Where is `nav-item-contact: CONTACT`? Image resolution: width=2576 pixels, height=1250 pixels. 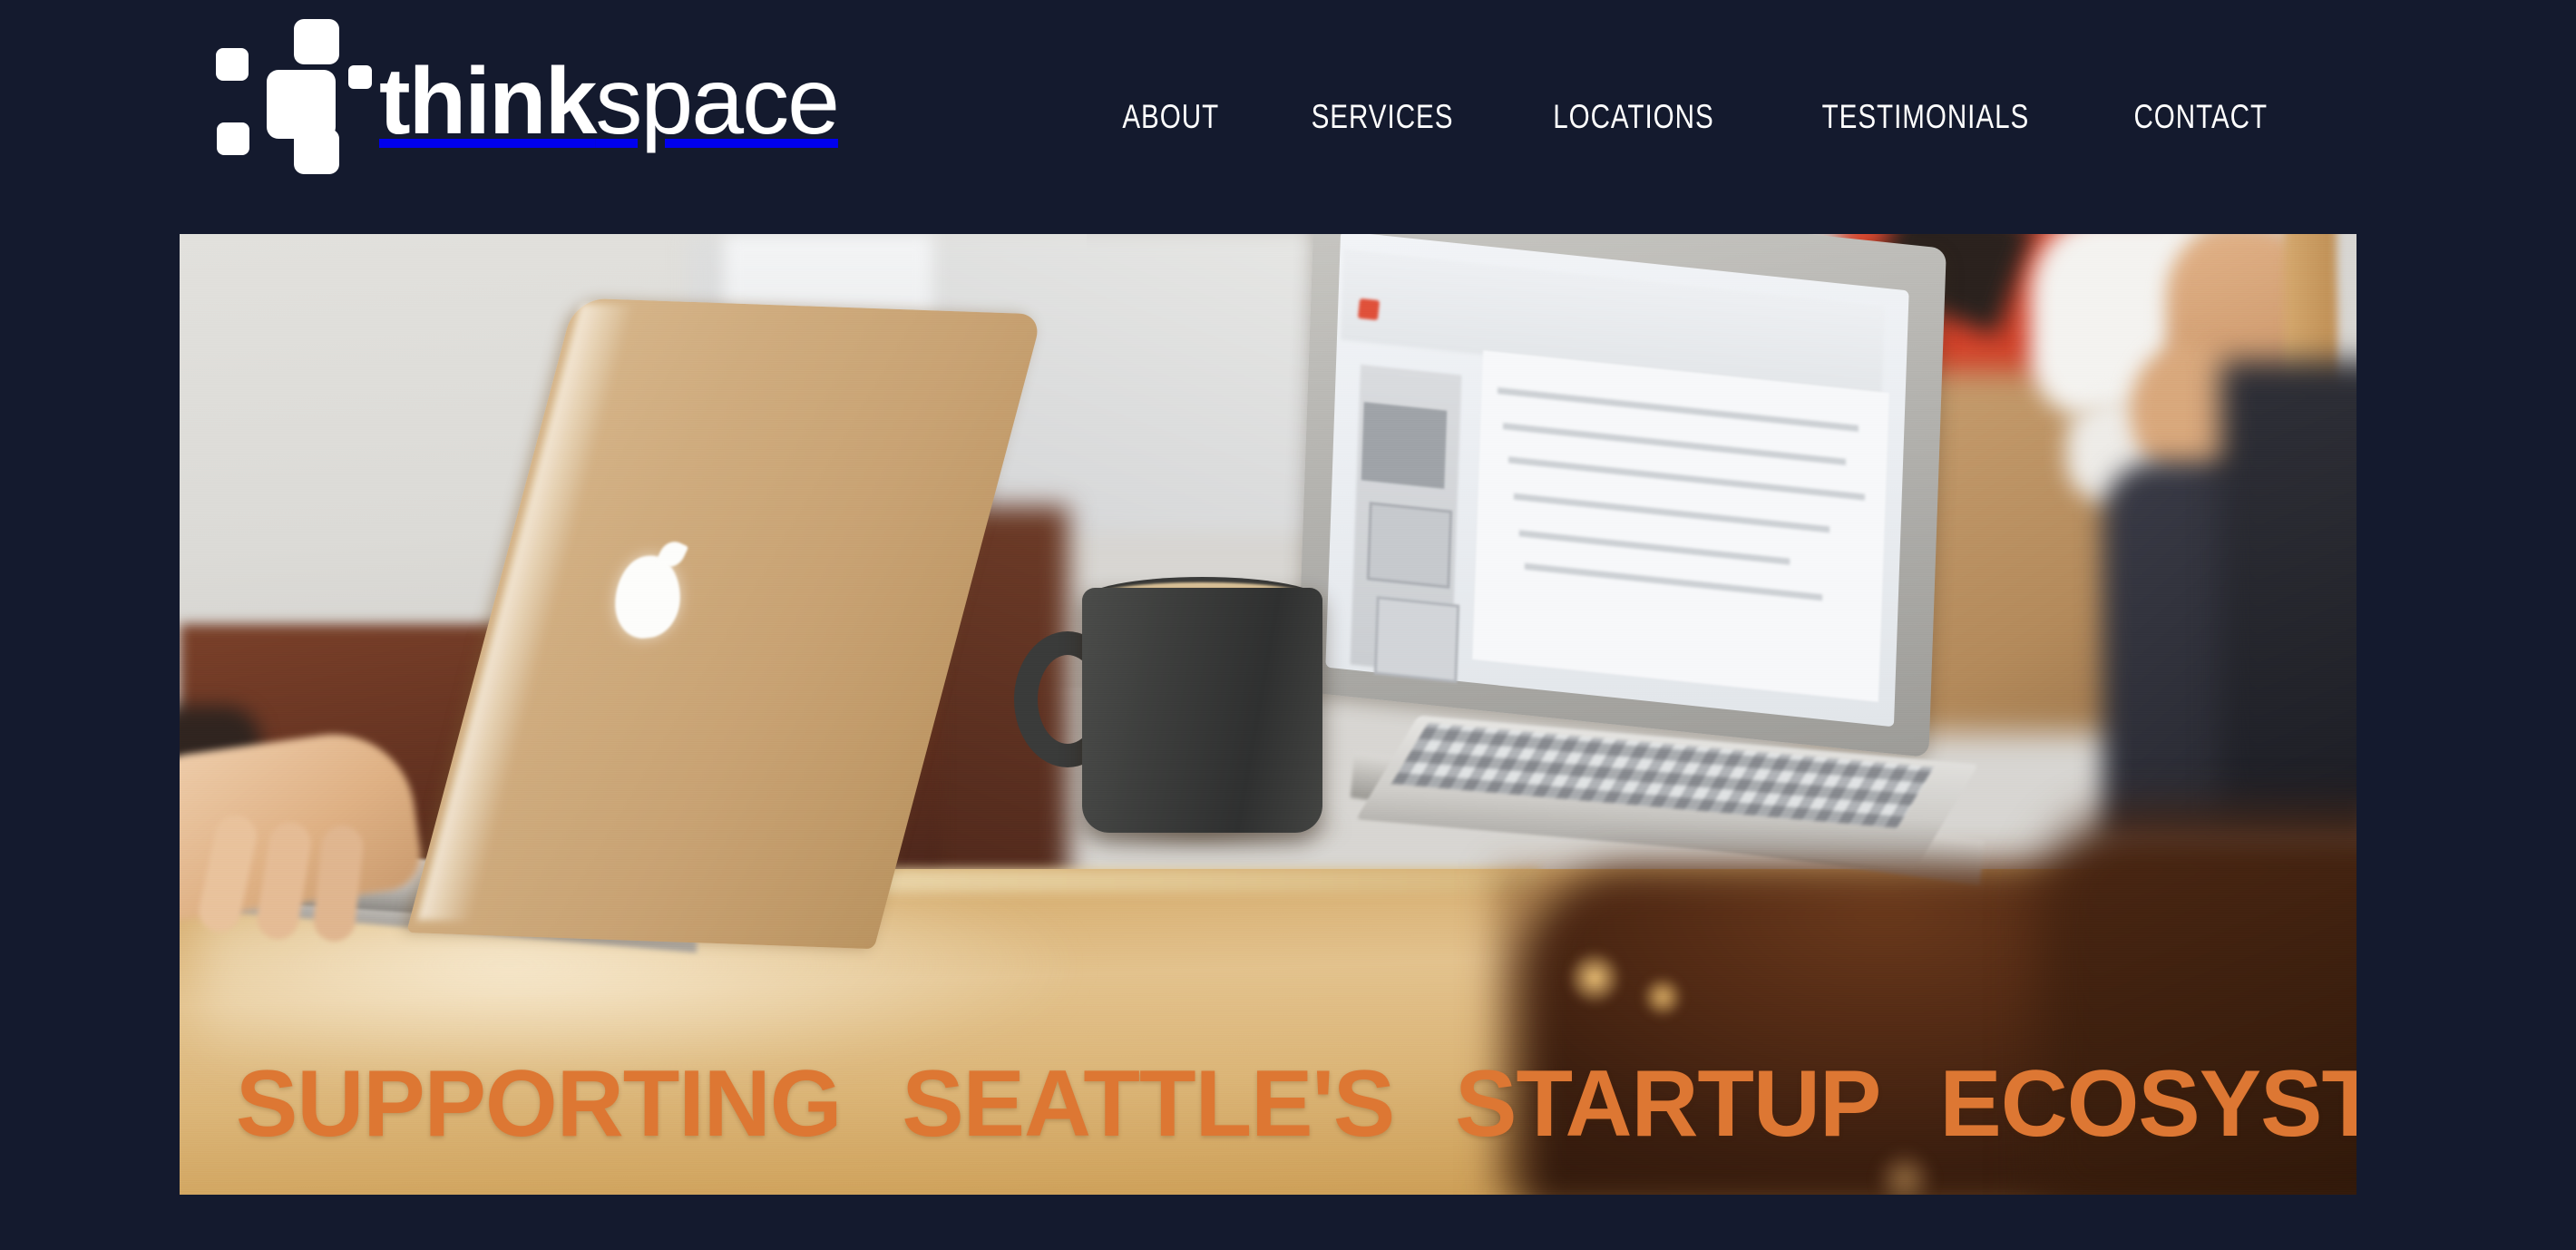
nav-item-contact: CONTACT is located at coordinates (2200, 117).